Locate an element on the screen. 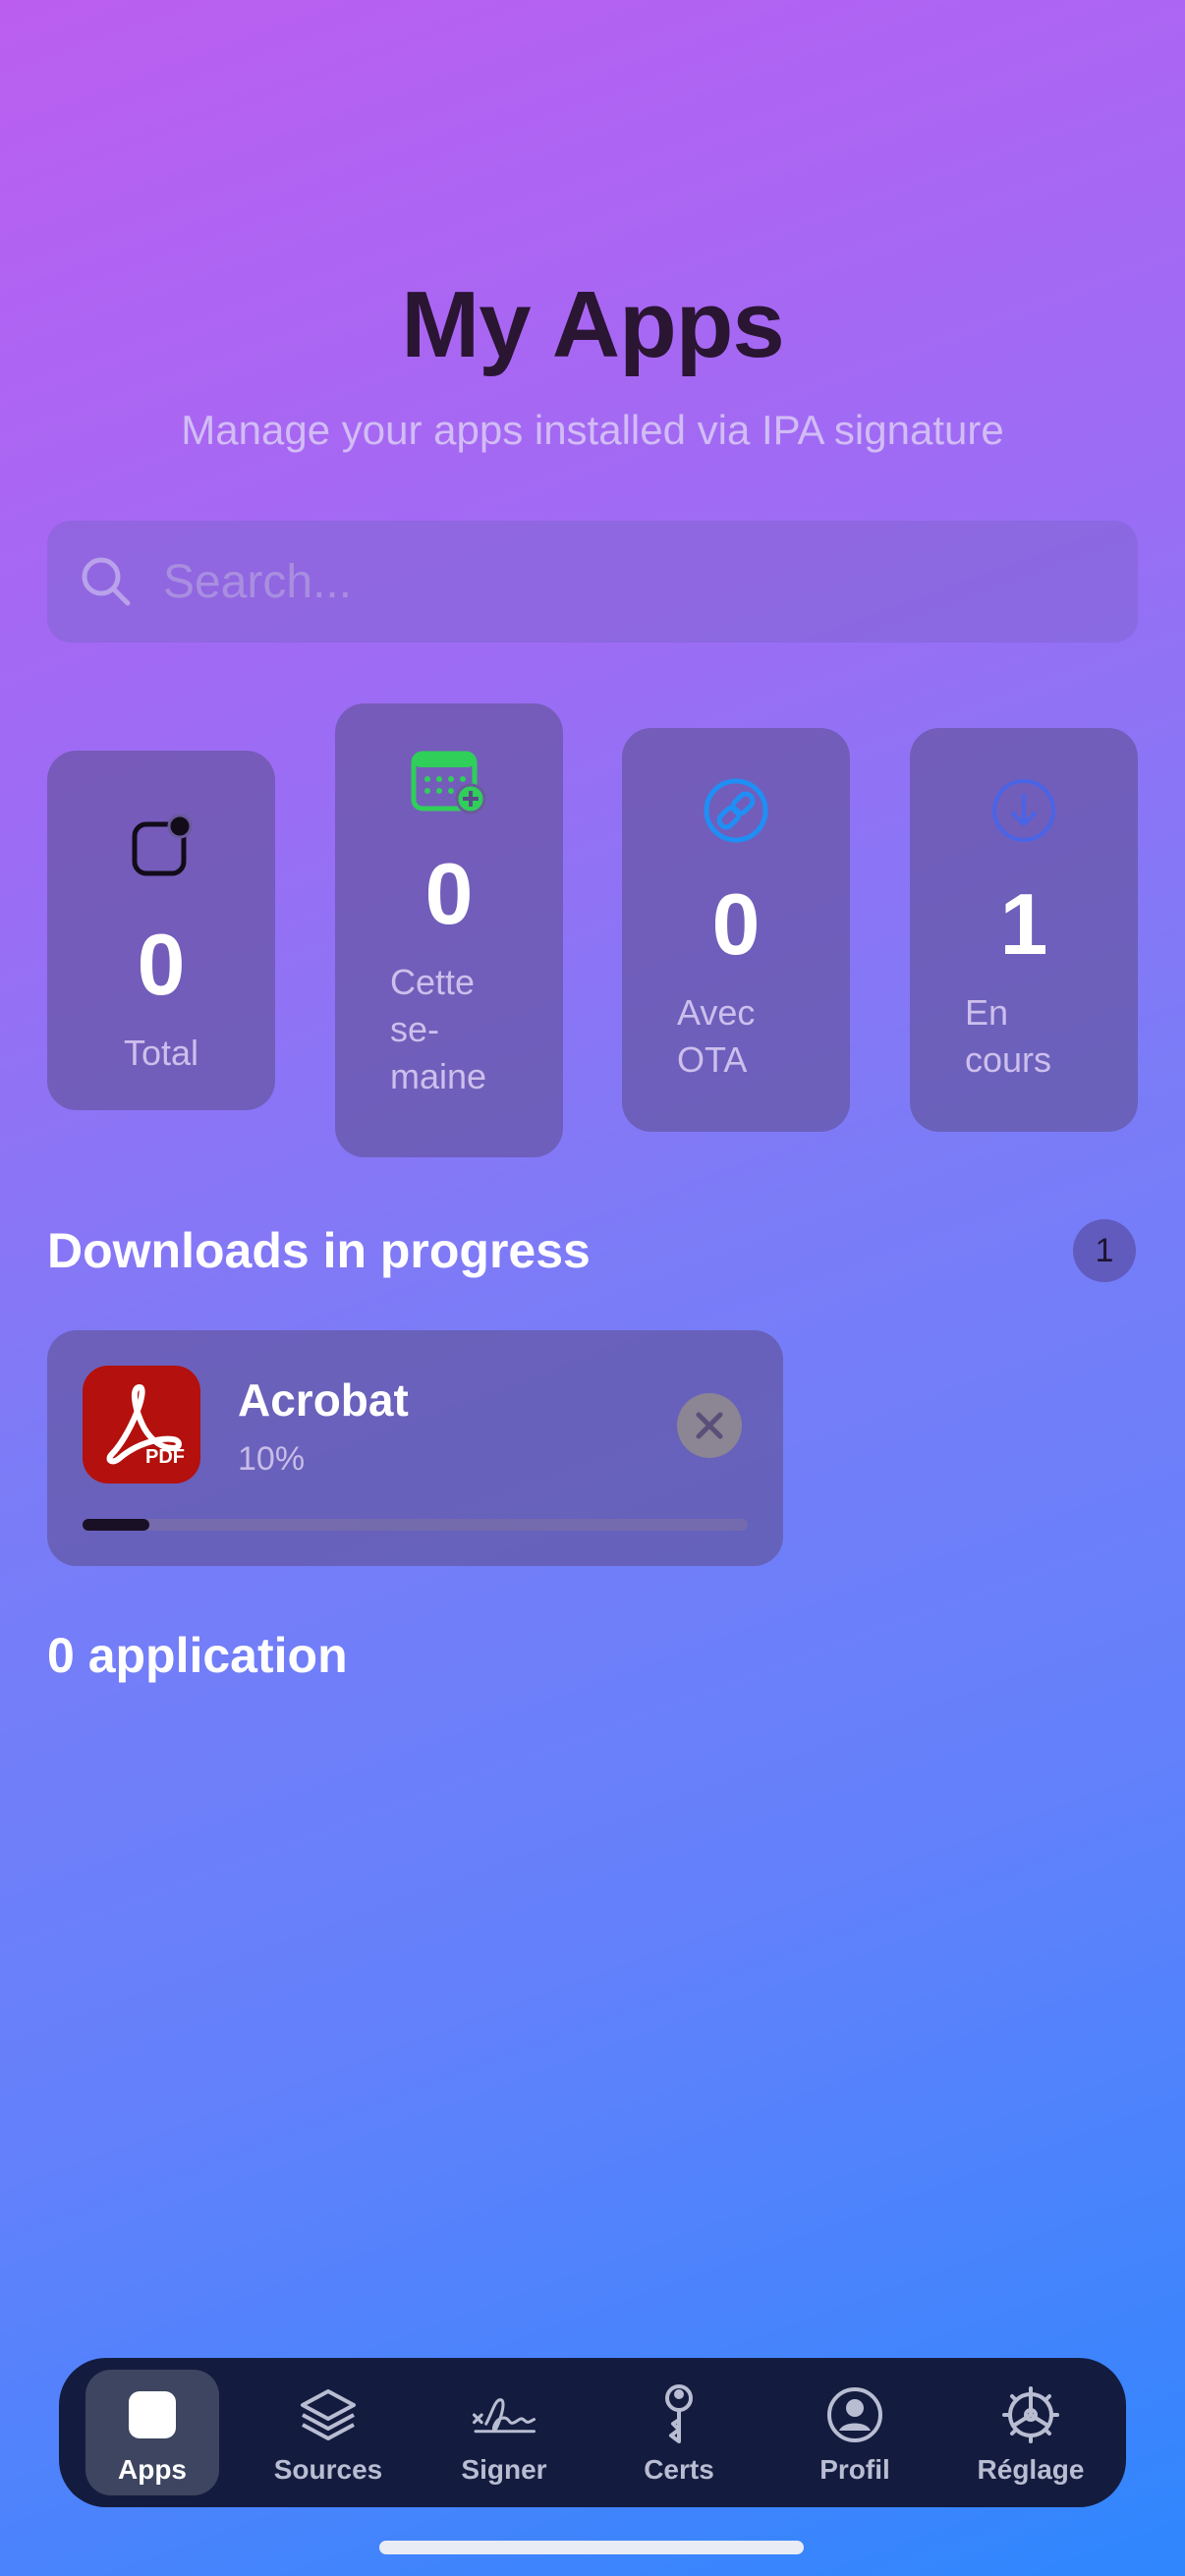 This screenshot has height=2576, width=1185. stat-card-total: 0 Total is located at coordinates (161, 930).